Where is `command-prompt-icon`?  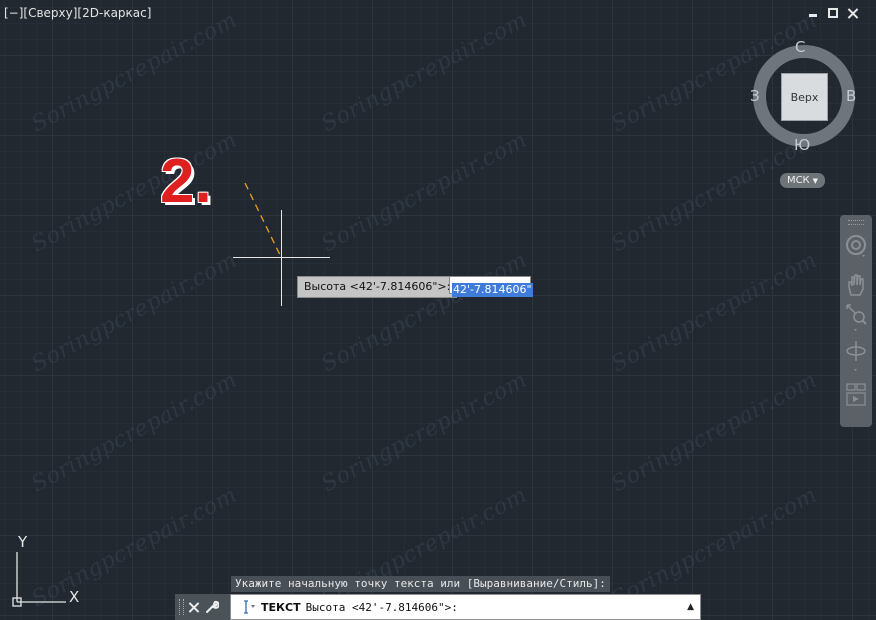 command-prompt-icon is located at coordinates (250, 607).